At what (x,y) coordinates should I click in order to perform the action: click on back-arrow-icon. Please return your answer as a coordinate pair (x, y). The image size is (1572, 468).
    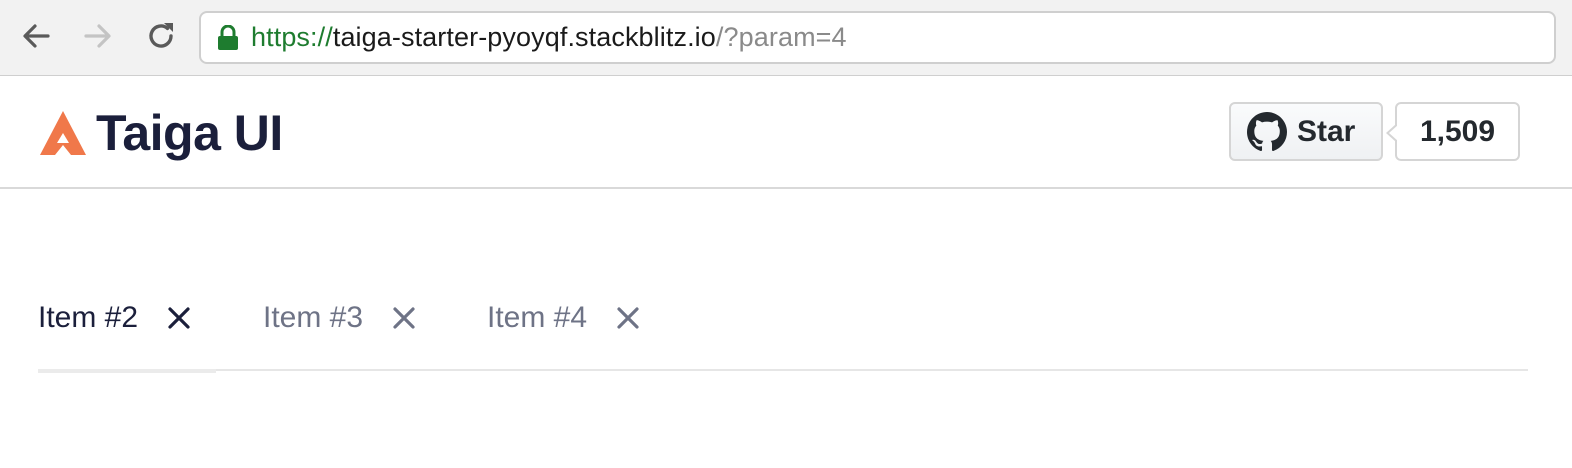
    Looking at the image, I should click on (36, 36).